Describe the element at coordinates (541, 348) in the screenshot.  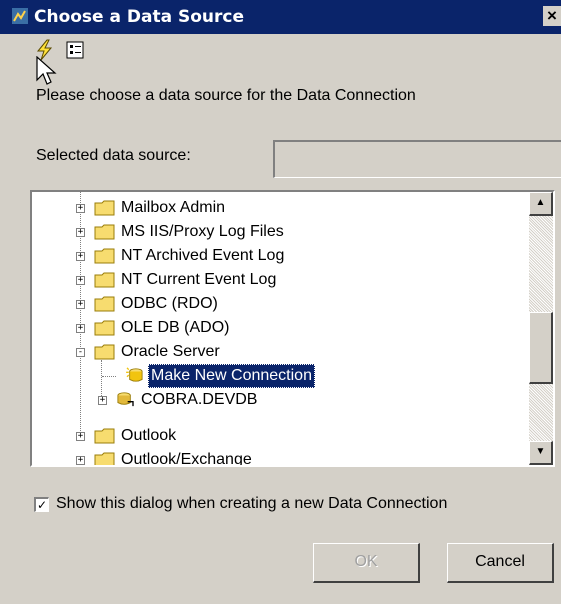
I see `scroll-thumb` at that location.